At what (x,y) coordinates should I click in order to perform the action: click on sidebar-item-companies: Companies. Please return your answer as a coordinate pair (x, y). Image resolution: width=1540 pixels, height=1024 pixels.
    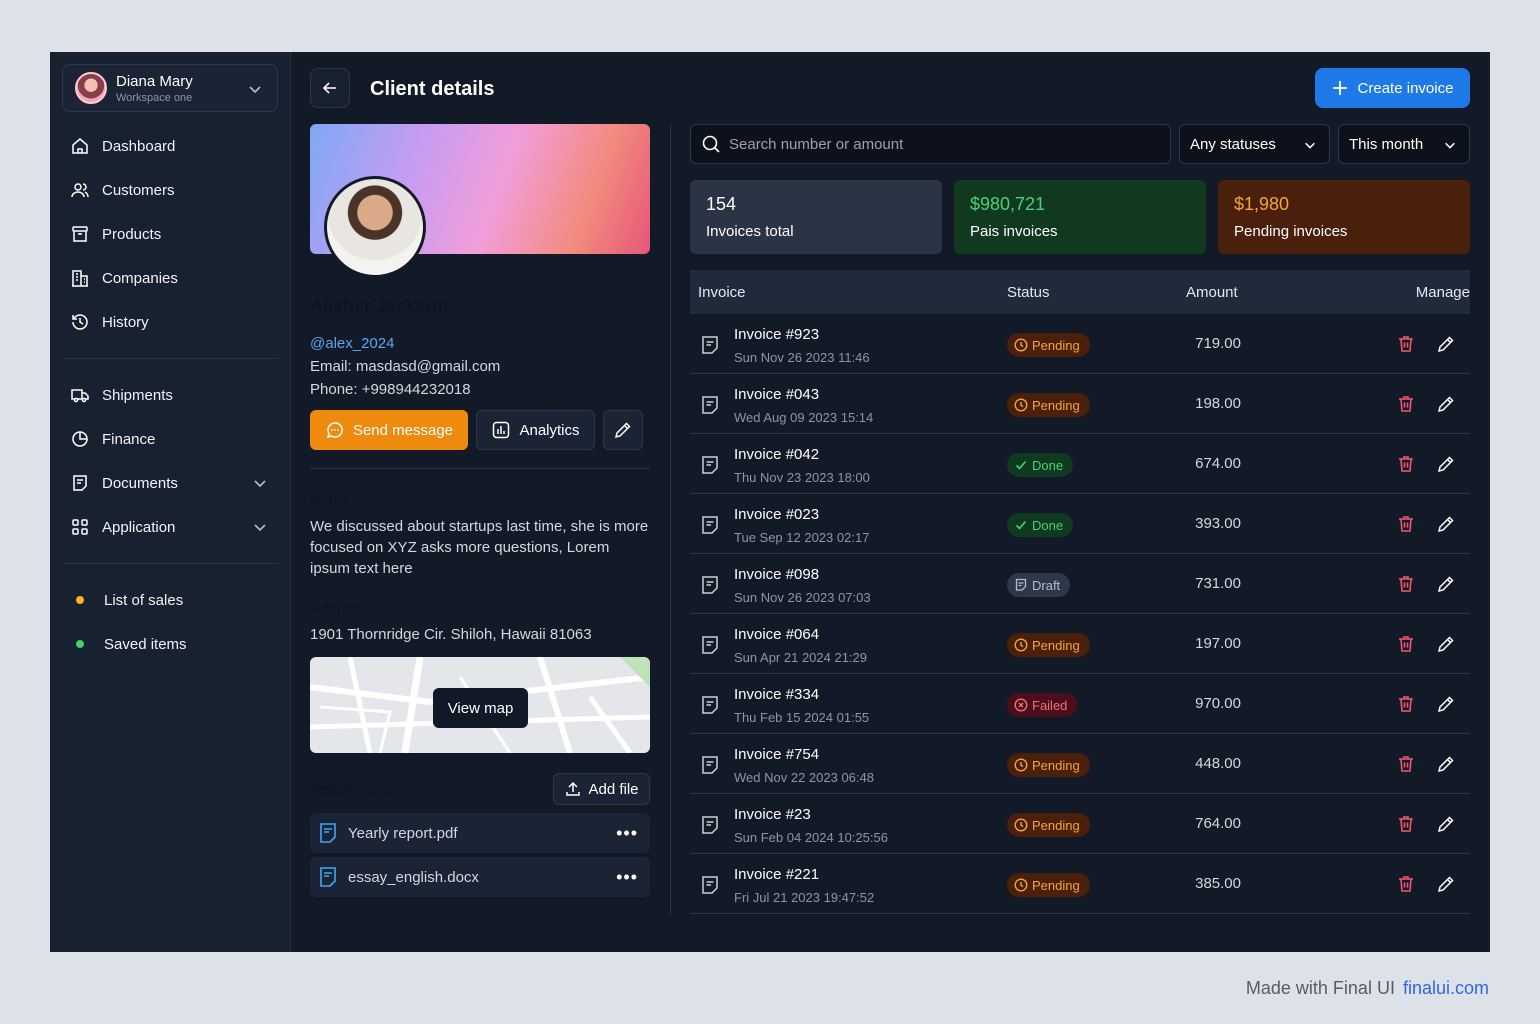
    Looking at the image, I should click on (170, 278).